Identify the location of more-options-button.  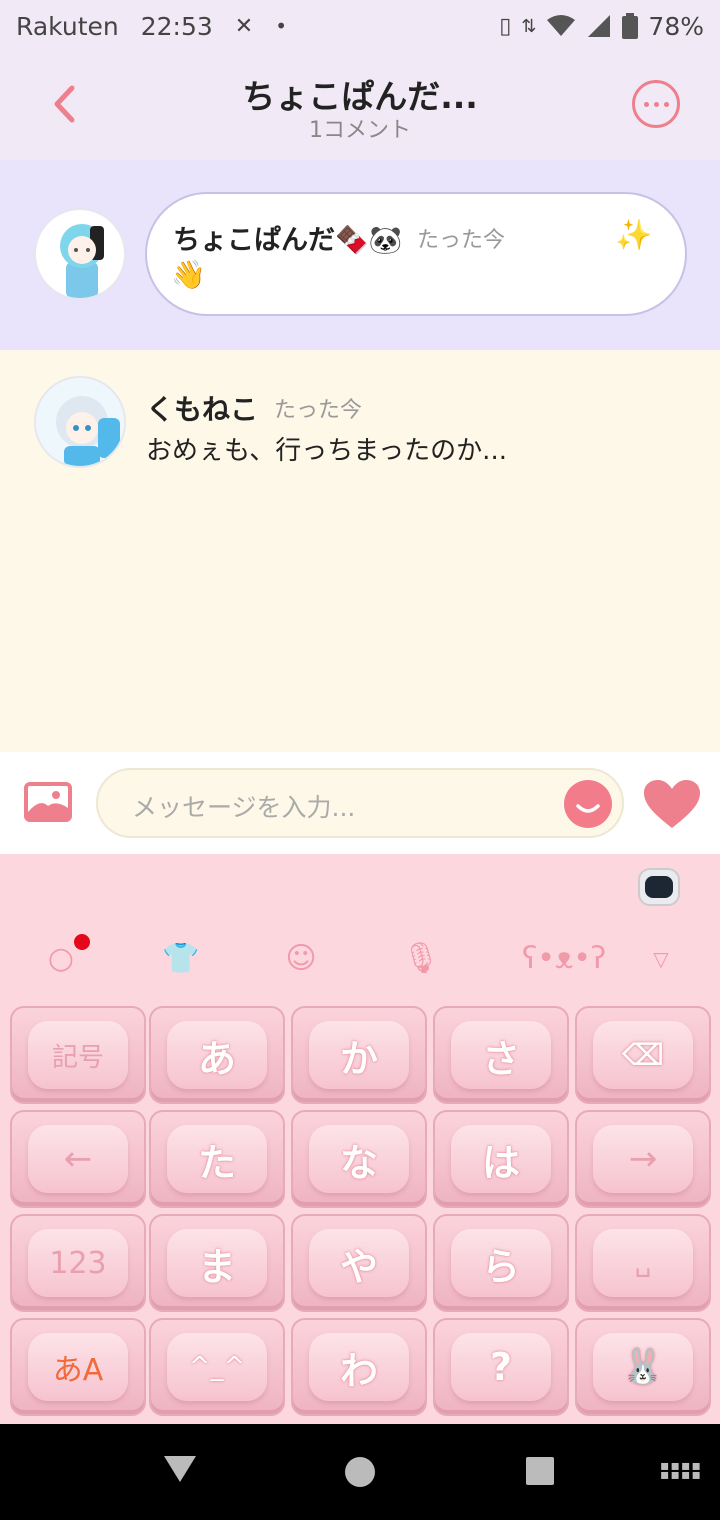
(656, 104).